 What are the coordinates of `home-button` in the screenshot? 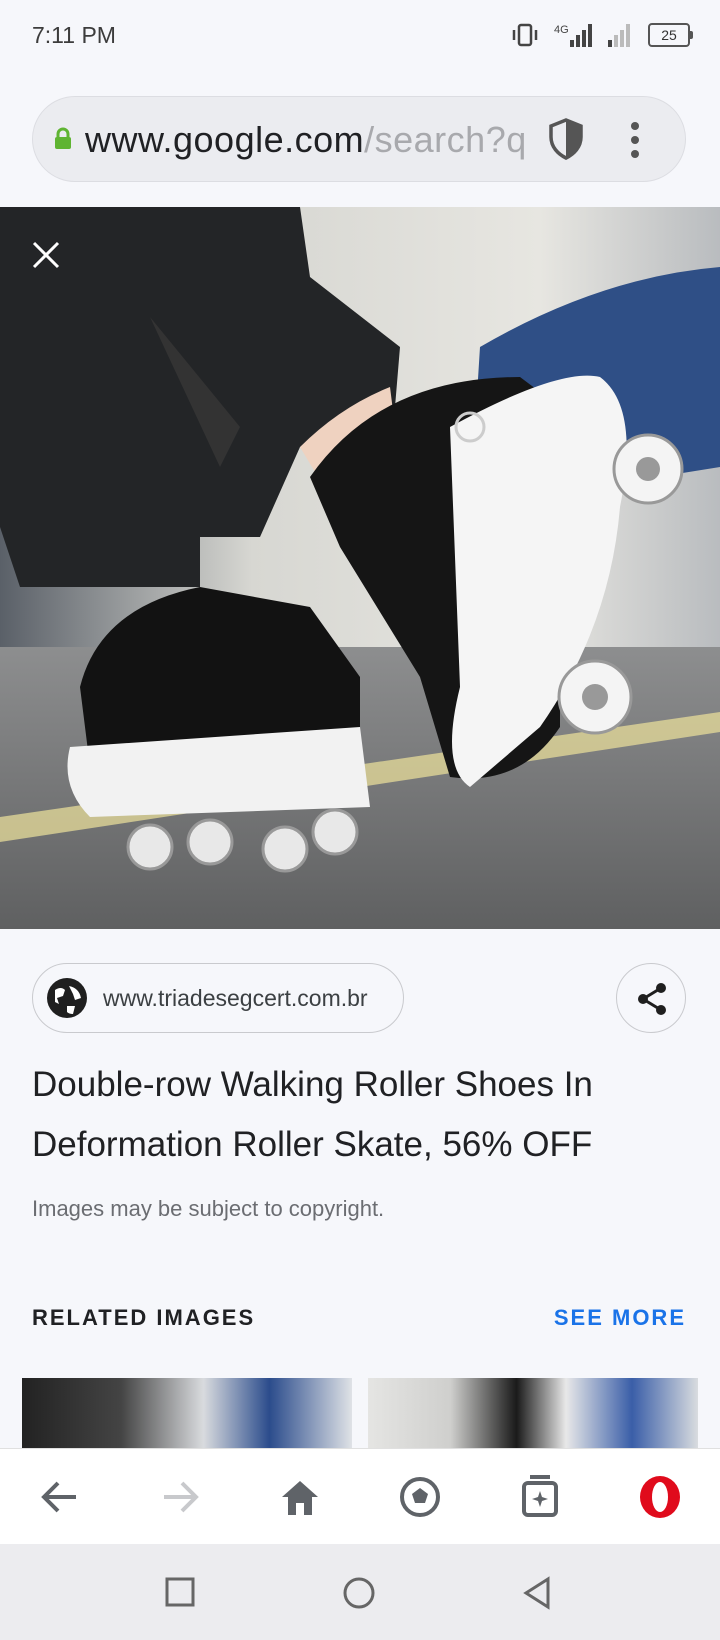 It's located at (300, 1497).